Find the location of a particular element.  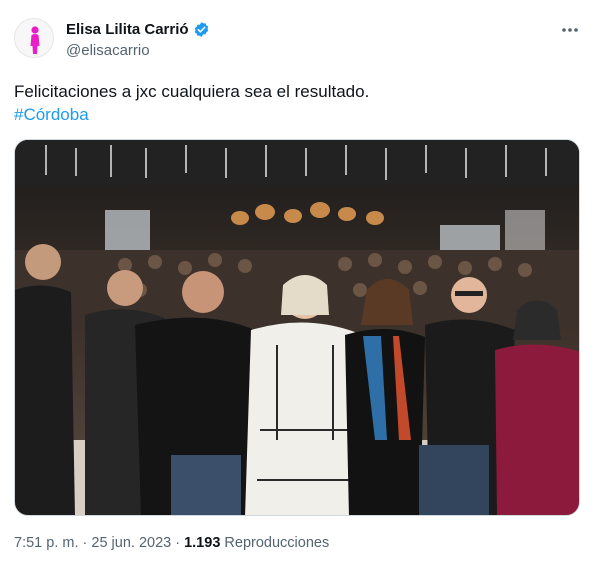

author-avatar is located at coordinates (34, 38).